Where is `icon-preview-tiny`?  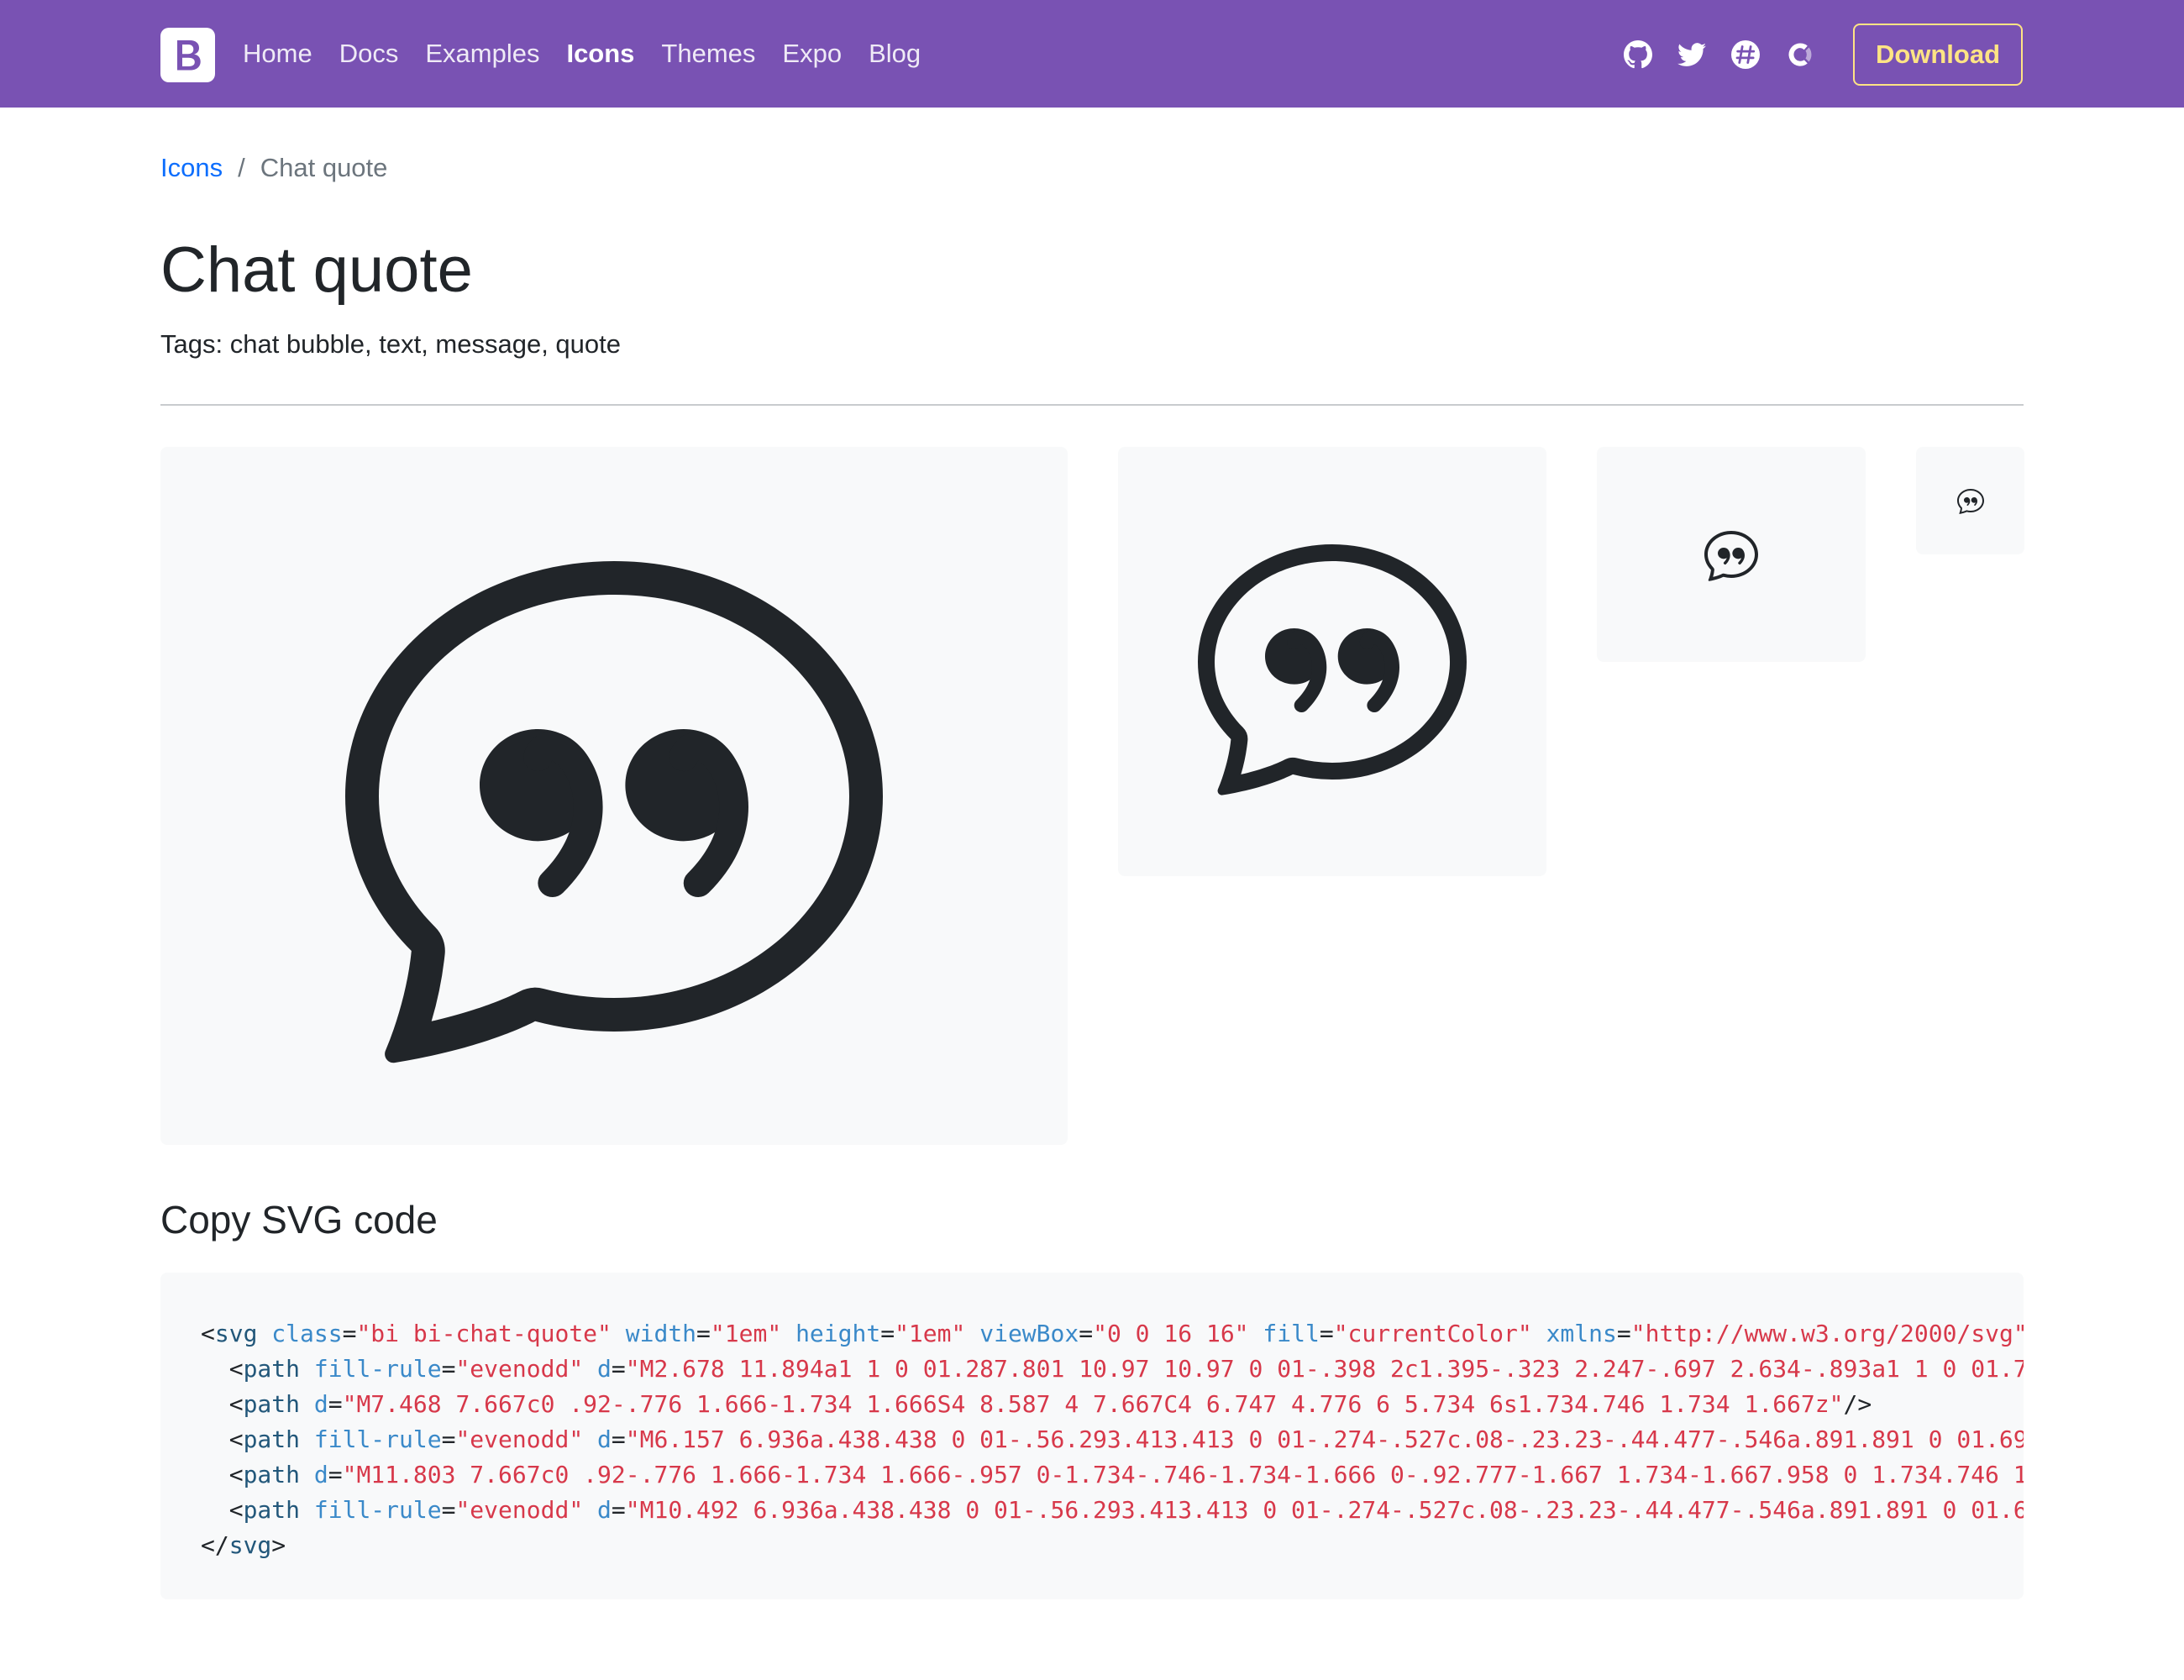
icon-preview-tiny is located at coordinates (1970, 500).